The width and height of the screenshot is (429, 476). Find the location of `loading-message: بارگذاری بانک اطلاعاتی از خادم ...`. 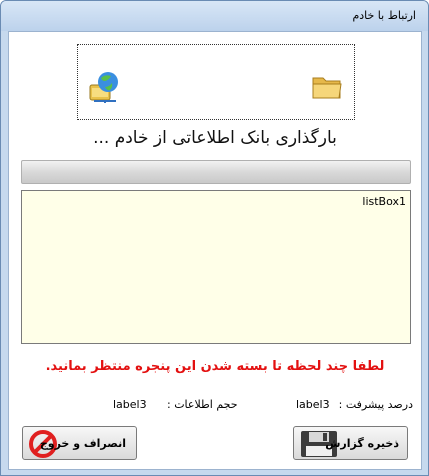

loading-message: بارگذاری بانک اطلاعاتی از خادم ... is located at coordinates (215, 138).